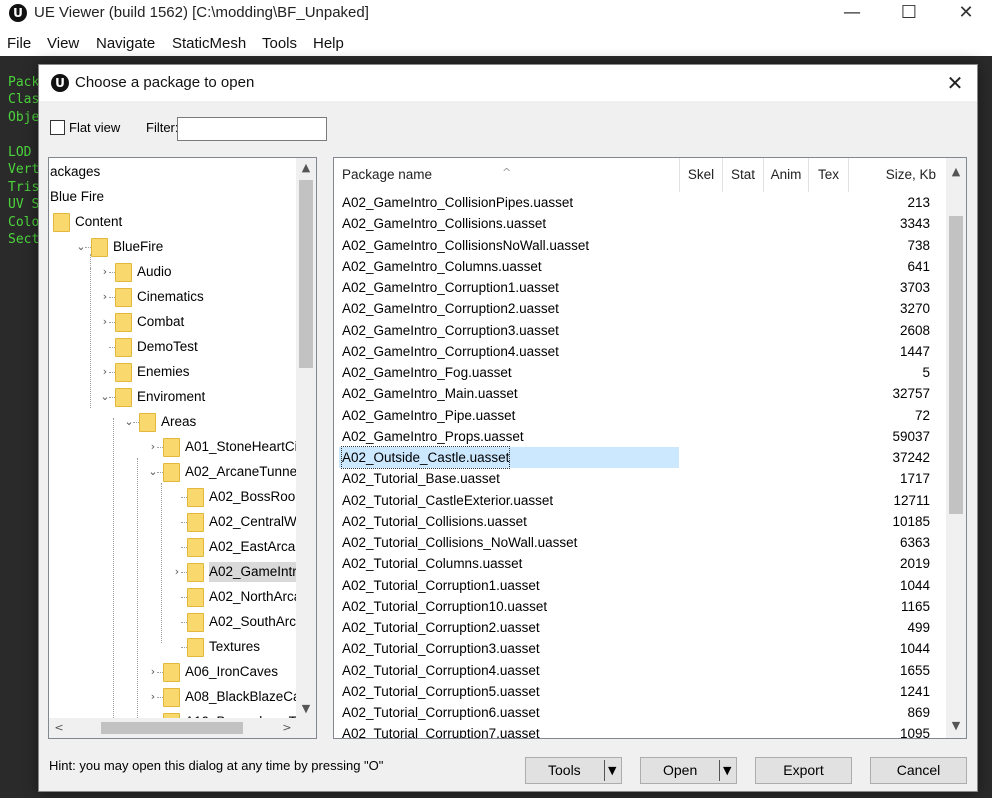 The image size is (992, 798). What do you see at coordinates (59, 728) in the screenshot?
I see `scroll-left-icon: <` at bounding box center [59, 728].